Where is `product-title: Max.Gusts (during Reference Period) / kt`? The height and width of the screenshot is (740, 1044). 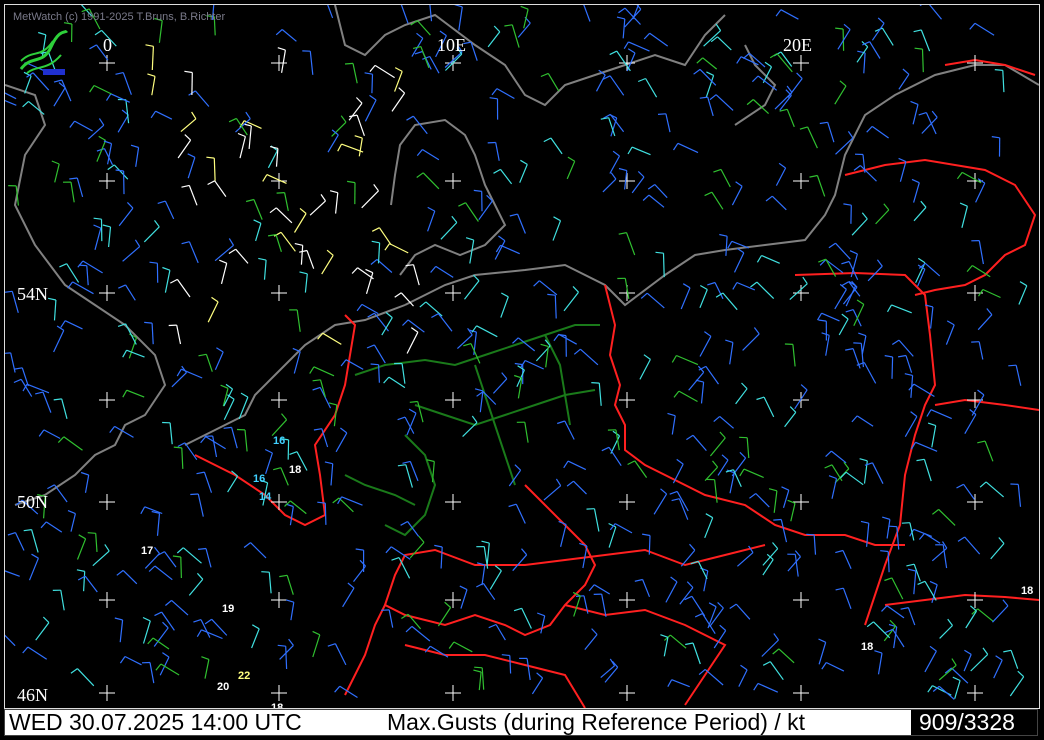
product-title: Max.Gusts (during Reference Period) / kt is located at coordinates (596, 722).